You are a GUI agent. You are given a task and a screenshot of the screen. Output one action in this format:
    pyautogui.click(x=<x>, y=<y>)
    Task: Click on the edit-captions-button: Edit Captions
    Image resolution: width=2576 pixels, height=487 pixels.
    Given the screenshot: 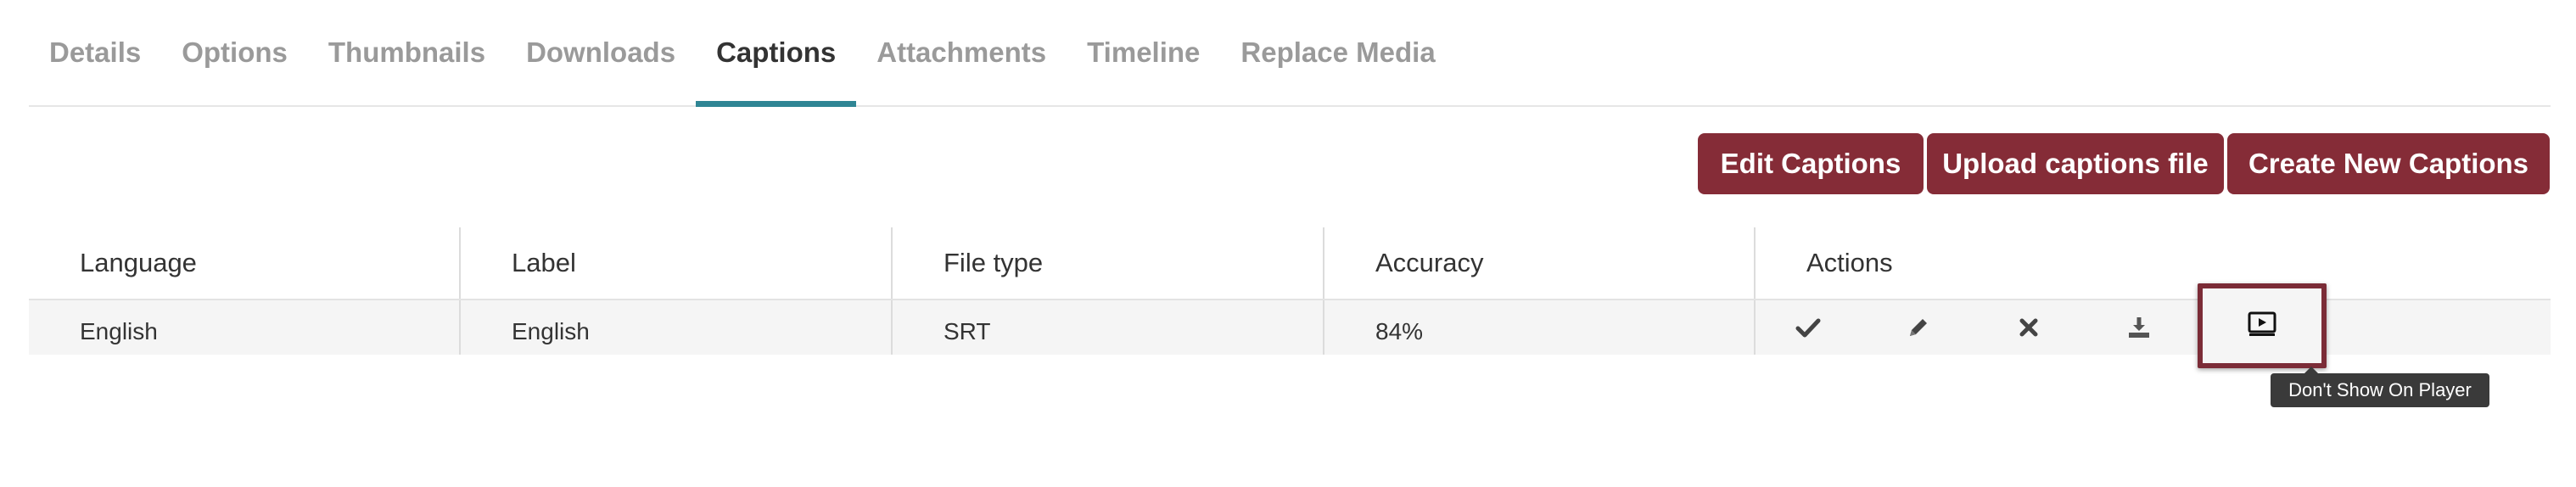 What is the action you would take?
    pyautogui.click(x=1811, y=163)
    